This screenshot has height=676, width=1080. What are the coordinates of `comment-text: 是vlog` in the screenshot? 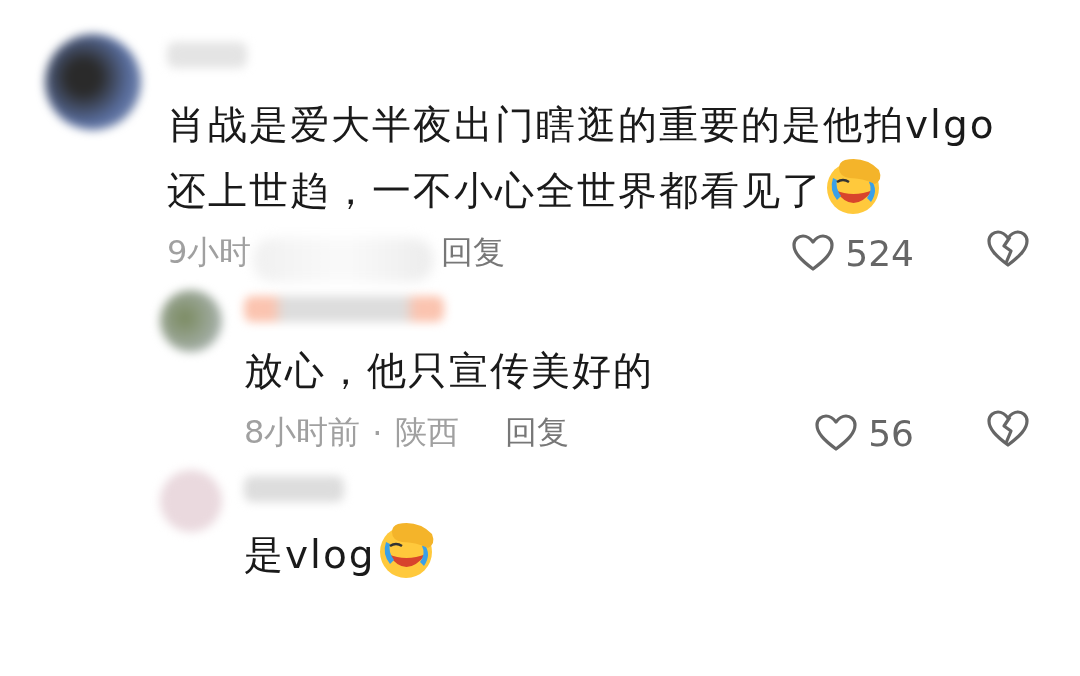 It's located at (637, 553).